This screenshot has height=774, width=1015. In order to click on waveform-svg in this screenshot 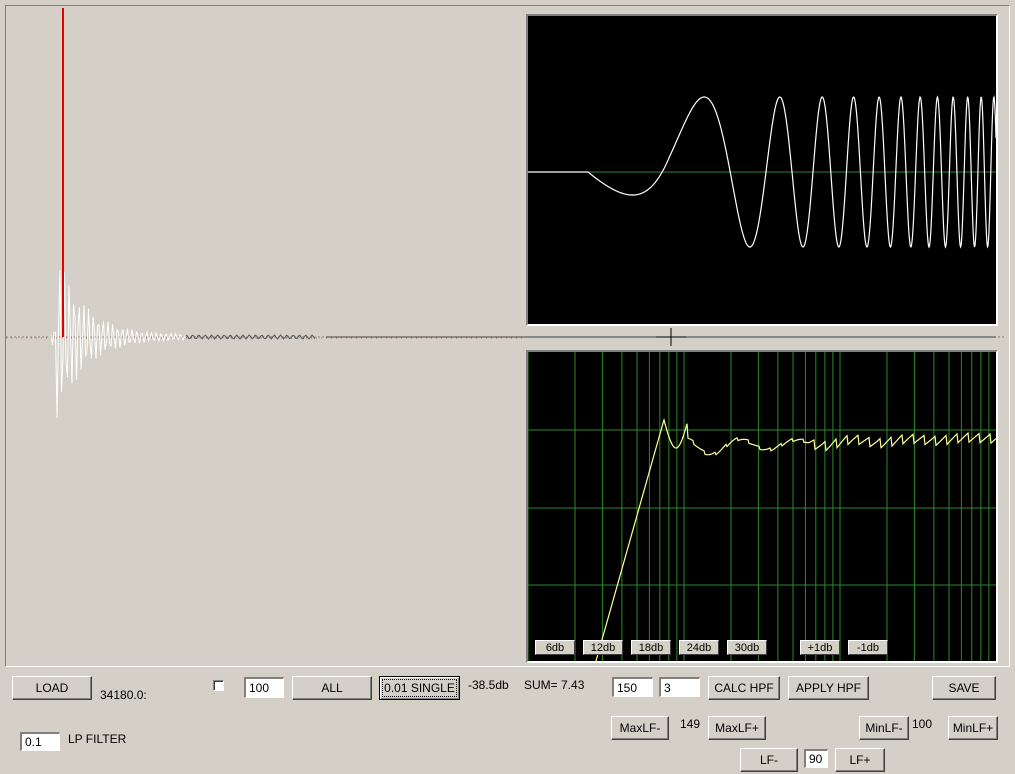, I will do `click(762, 172)`.